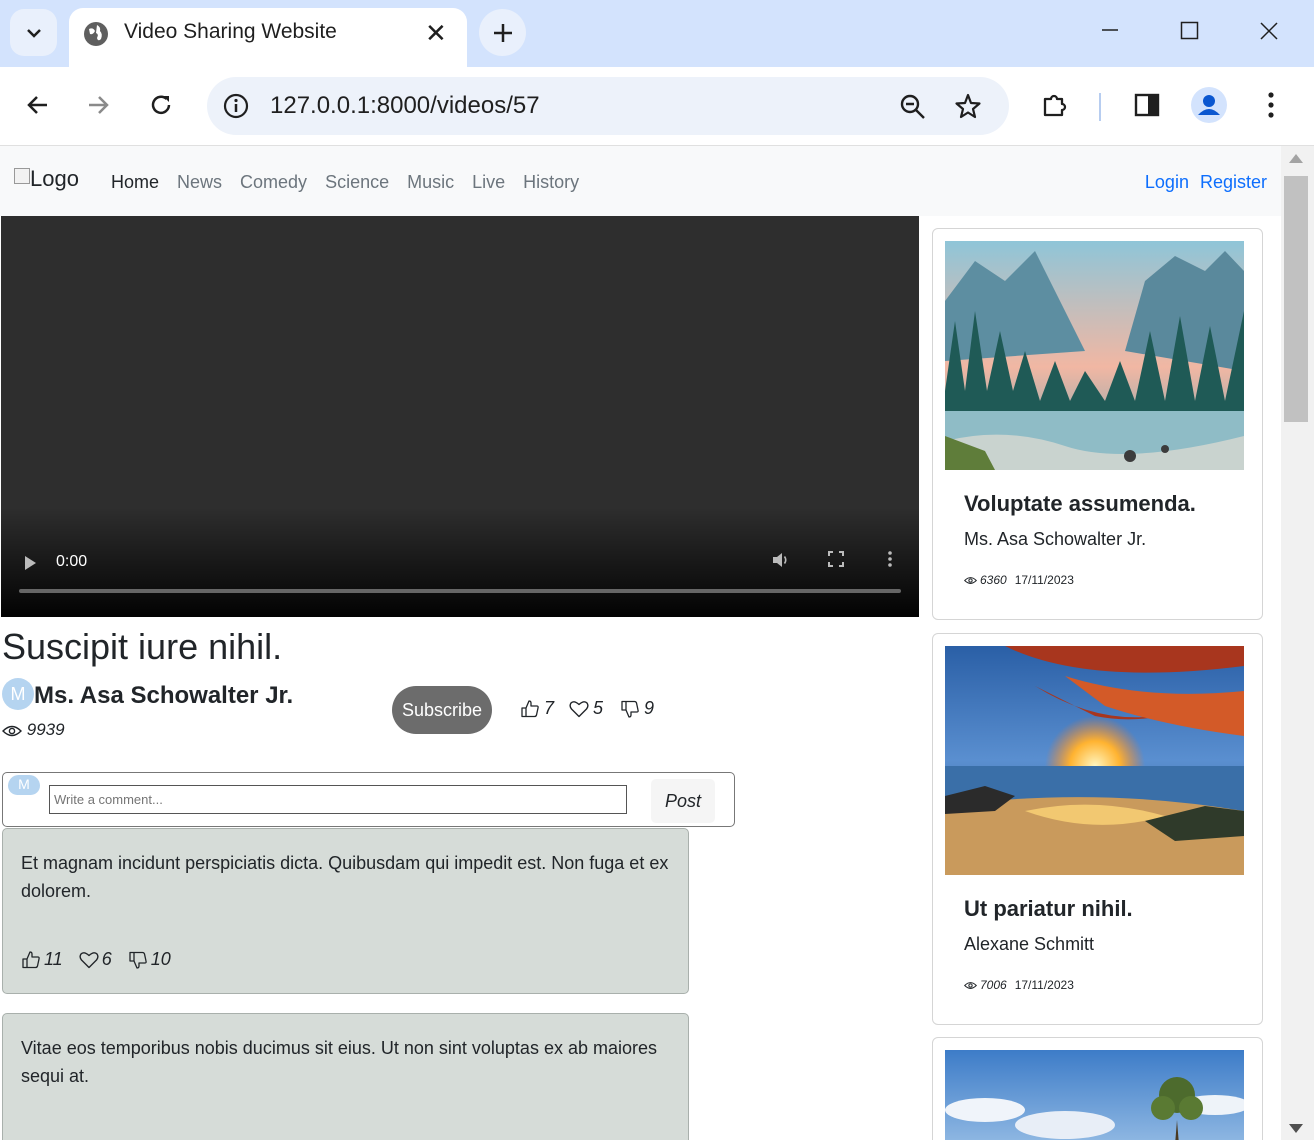  Describe the element at coordinates (890, 559) in the screenshot. I see `more-options-icon` at that location.